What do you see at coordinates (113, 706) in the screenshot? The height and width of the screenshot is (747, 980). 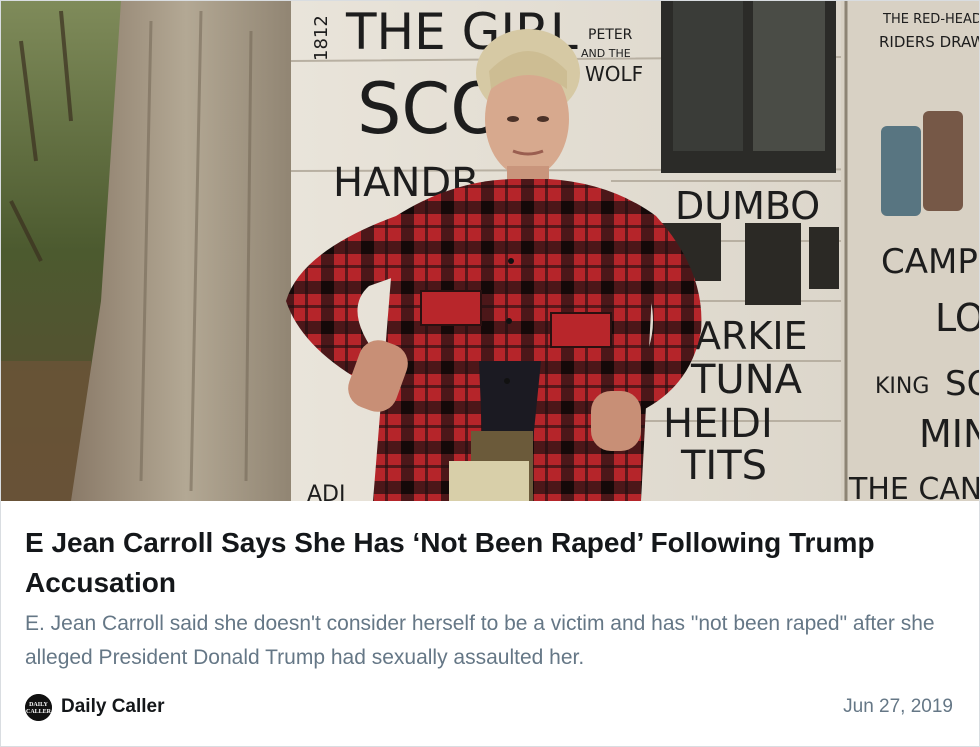 I see `source-name: Daily Caller` at bounding box center [113, 706].